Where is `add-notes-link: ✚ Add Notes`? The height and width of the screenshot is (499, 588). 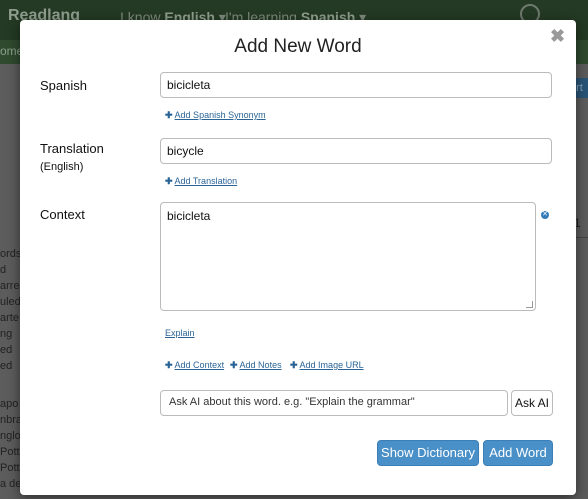
add-notes-link: ✚ Add Notes is located at coordinates (256, 365).